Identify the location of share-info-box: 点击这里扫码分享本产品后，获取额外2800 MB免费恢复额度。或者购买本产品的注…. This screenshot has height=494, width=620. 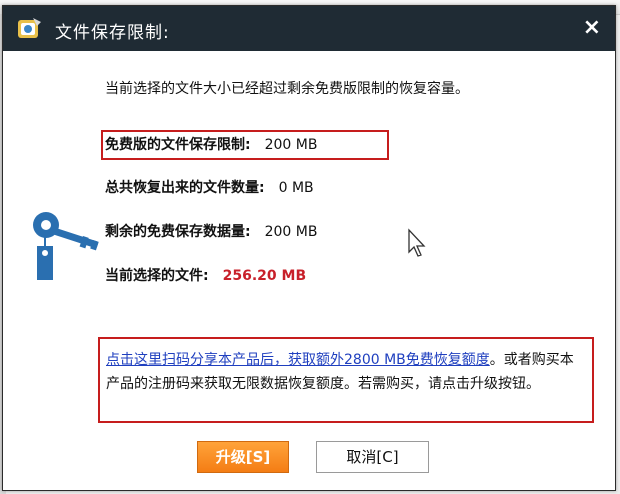
(346, 380).